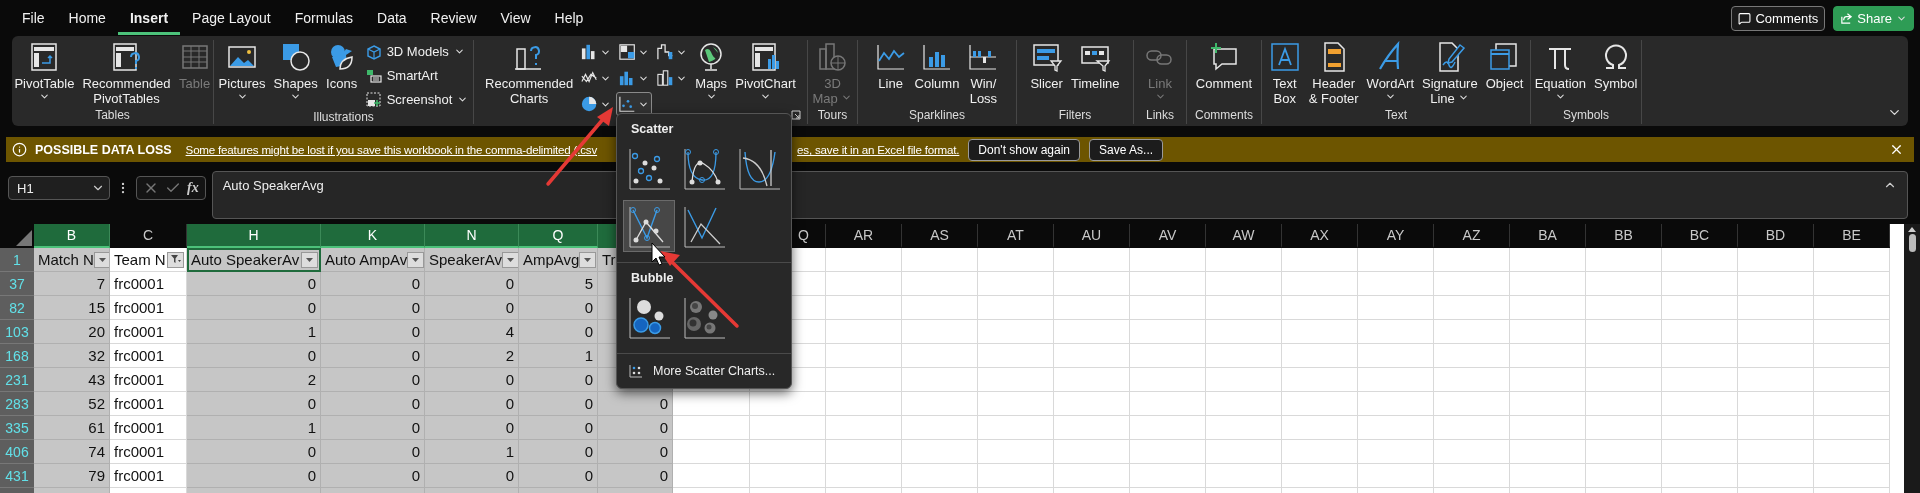 The height and width of the screenshot is (493, 1920). Describe the element at coordinates (17, 428) in the screenshot. I see `row-header: 335` at that location.